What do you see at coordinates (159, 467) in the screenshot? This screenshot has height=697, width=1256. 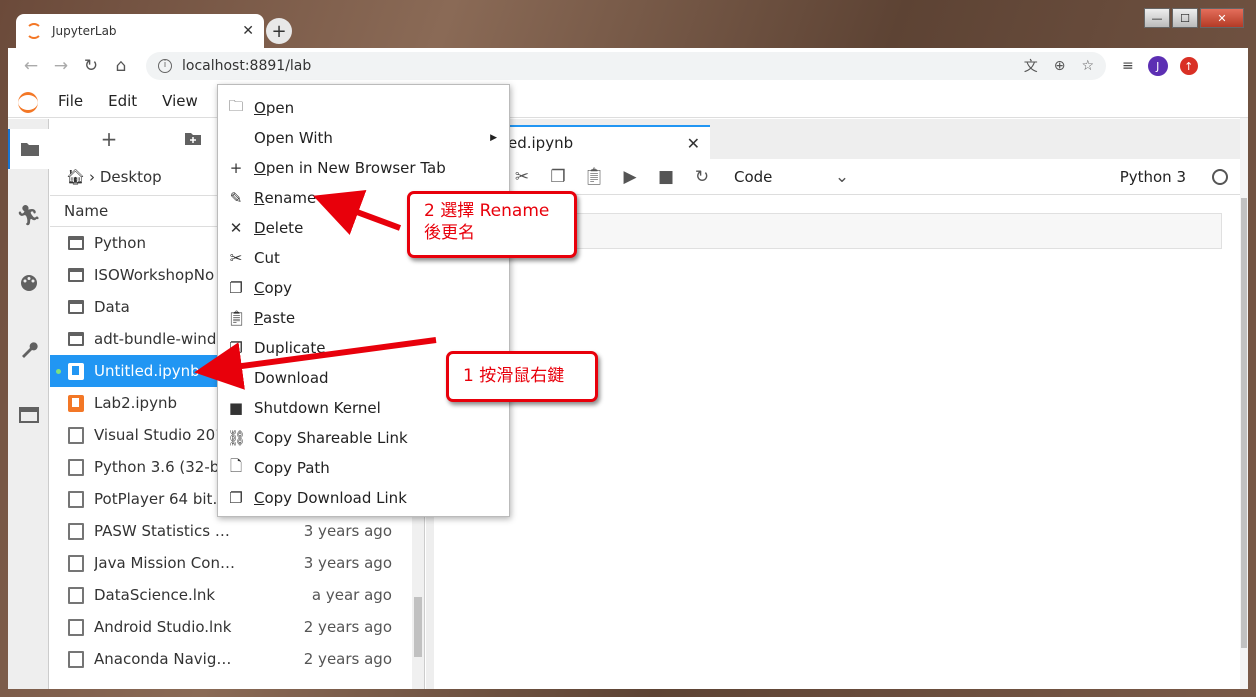 I see `file-name: Python 3.6 (32-bi` at bounding box center [159, 467].